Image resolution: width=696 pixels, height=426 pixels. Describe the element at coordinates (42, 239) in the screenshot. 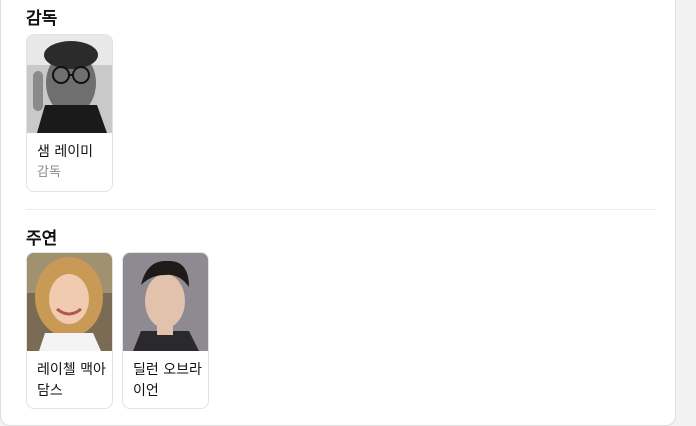

I see `cast-section-title: 주연` at that location.